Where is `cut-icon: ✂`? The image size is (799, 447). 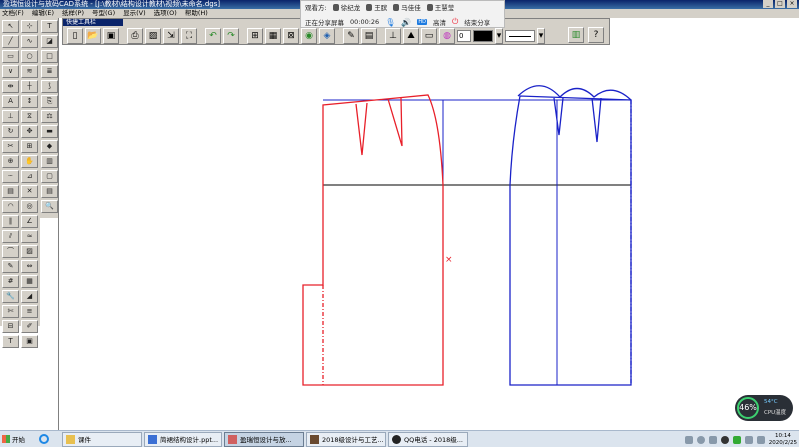
cut-icon: ✂ is located at coordinates (10, 146).